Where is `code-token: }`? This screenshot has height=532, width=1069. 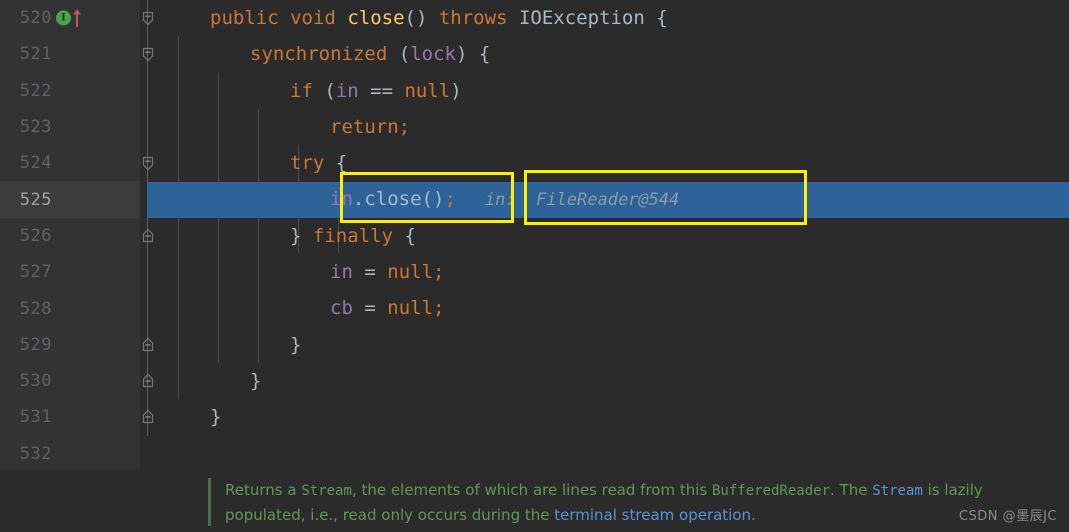
code-token: } is located at coordinates (296, 235).